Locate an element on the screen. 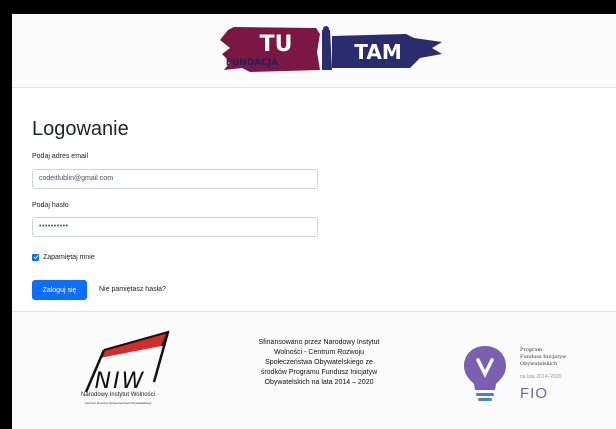 The image size is (616, 429). password-field: •••••••••• is located at coordinates (175, 227).